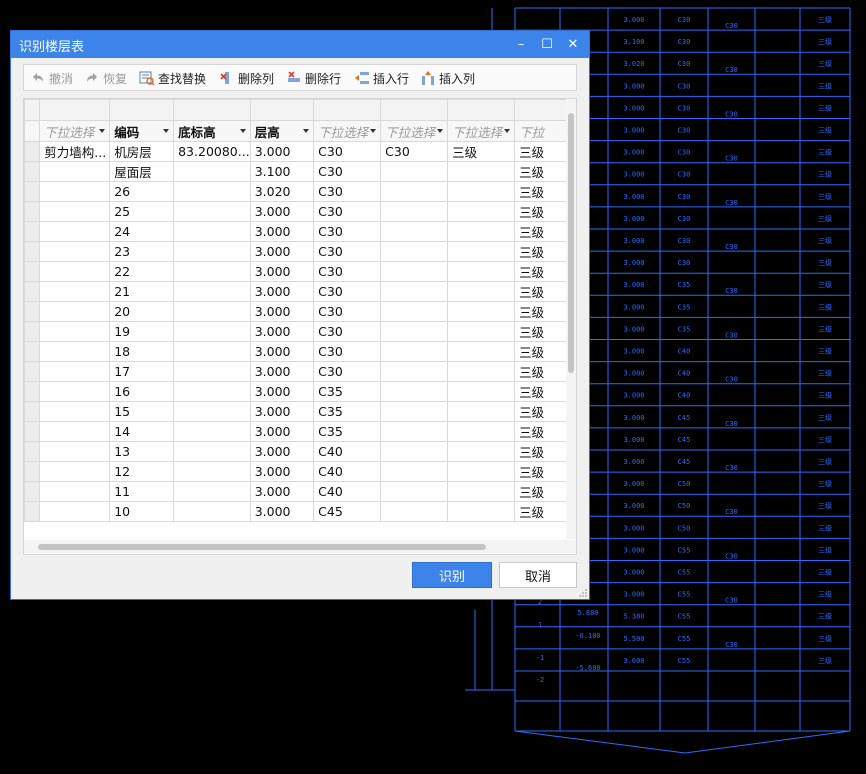  Describe the element at coordinates (142, 471) in the screenshot. I see `table-cell: 12` at that location.